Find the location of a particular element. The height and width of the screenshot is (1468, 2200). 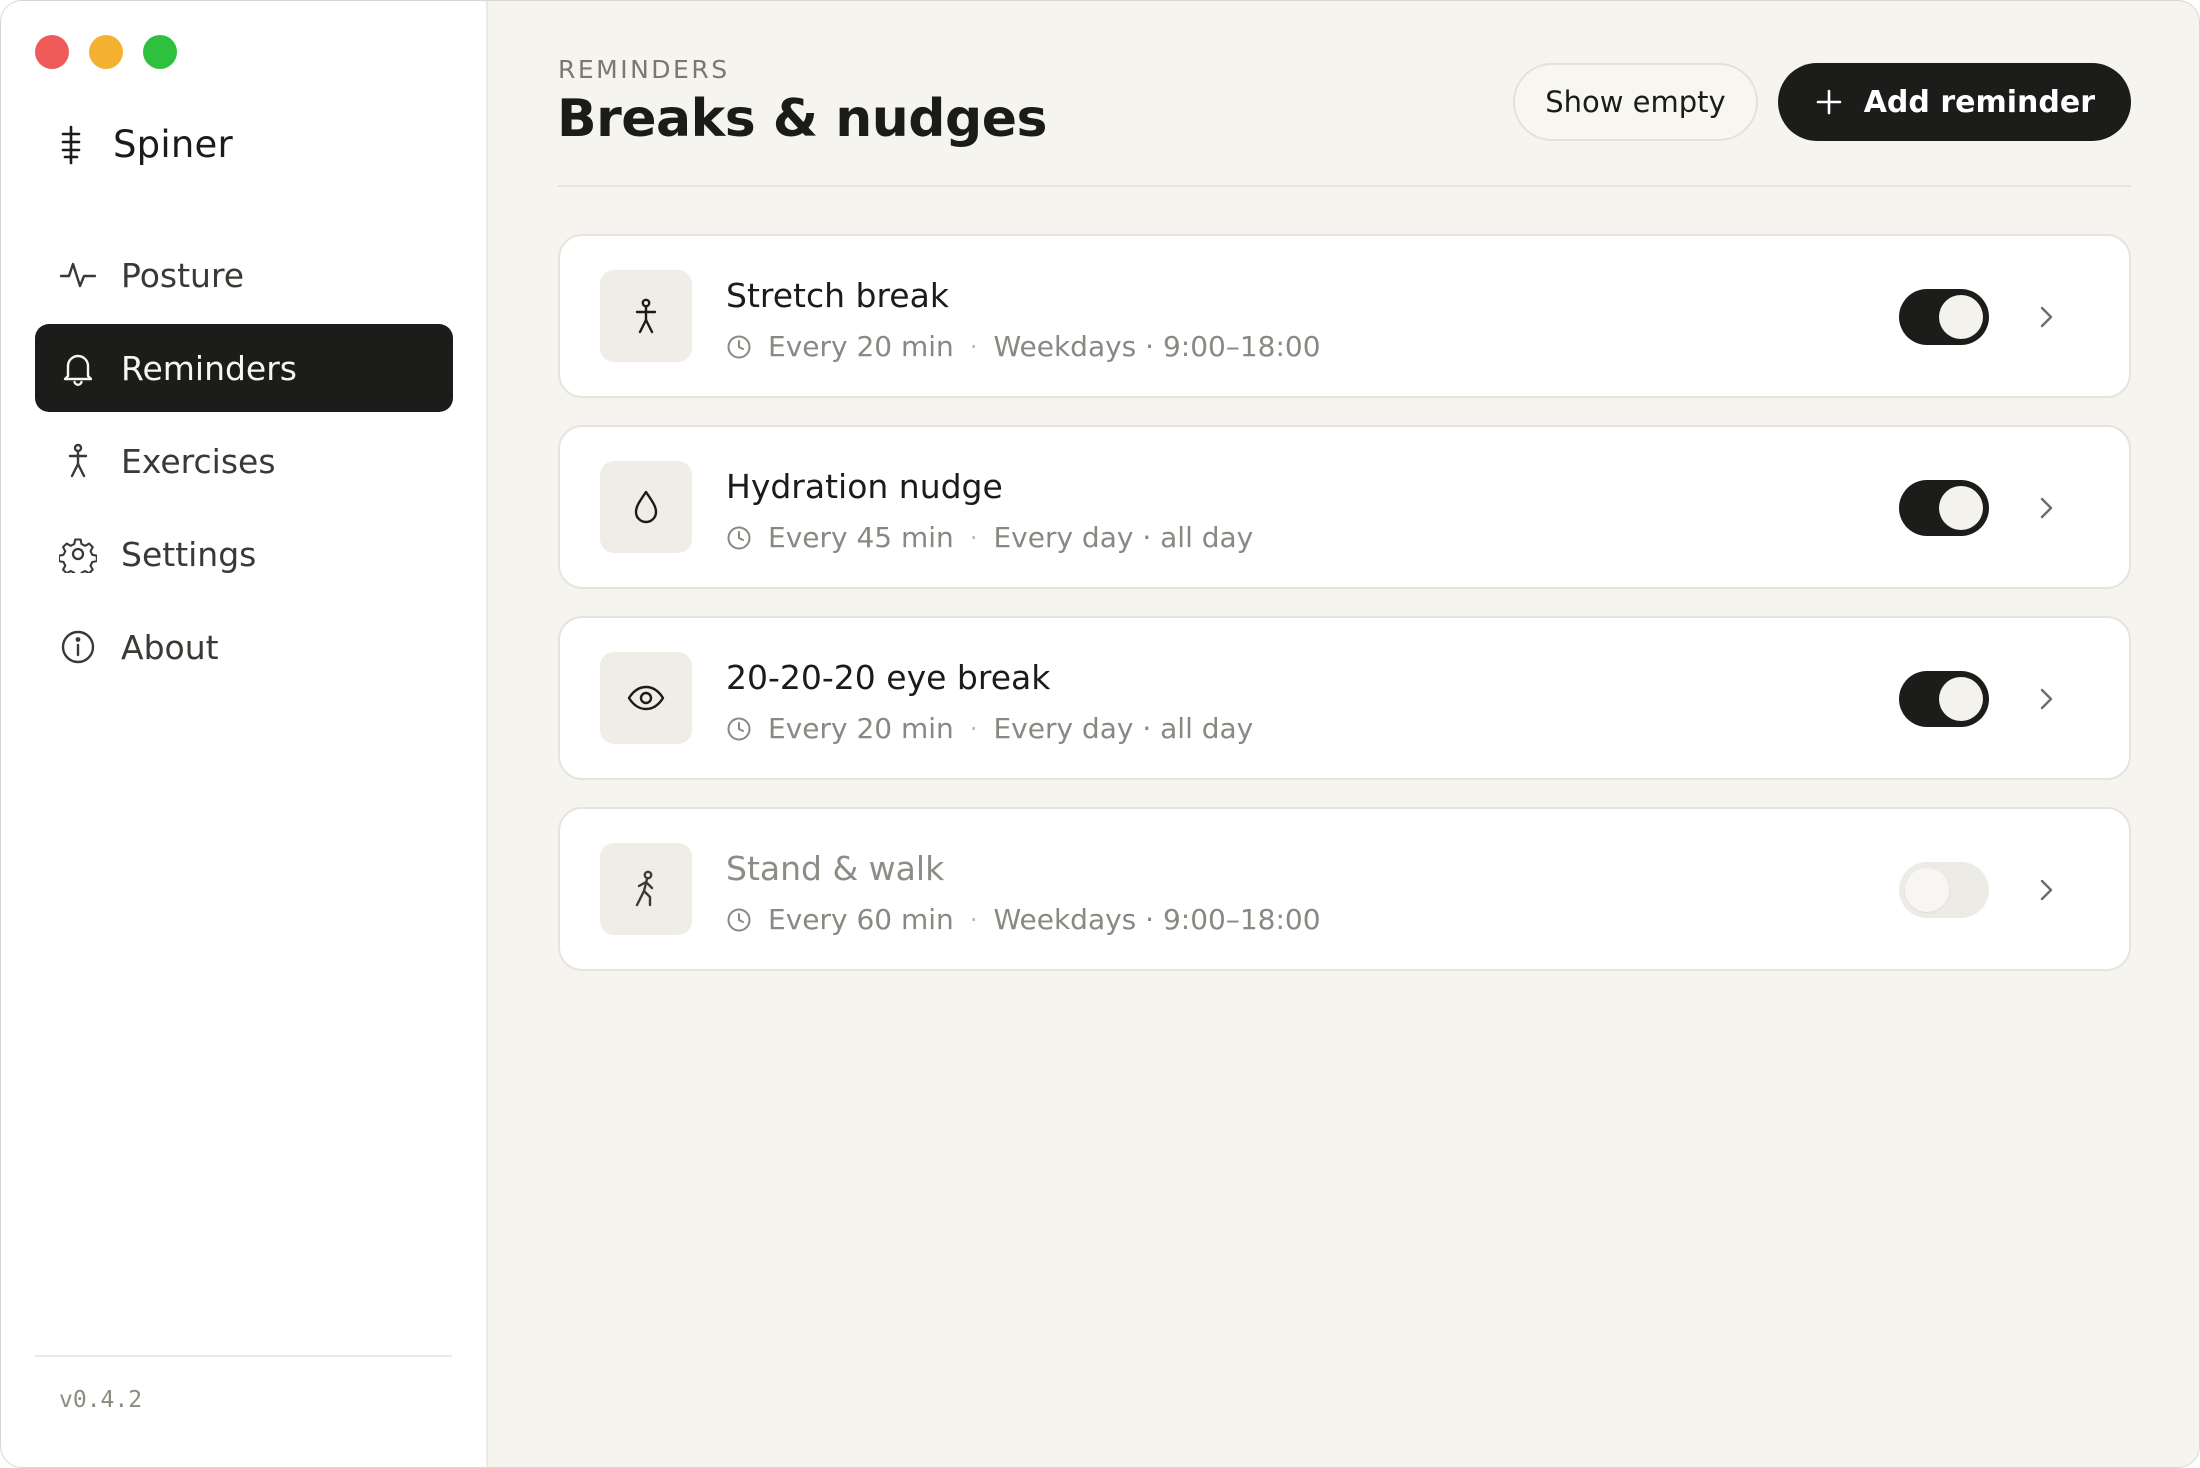

sidebar-item-exercises: Exercises is located at coordinates (244, 461).